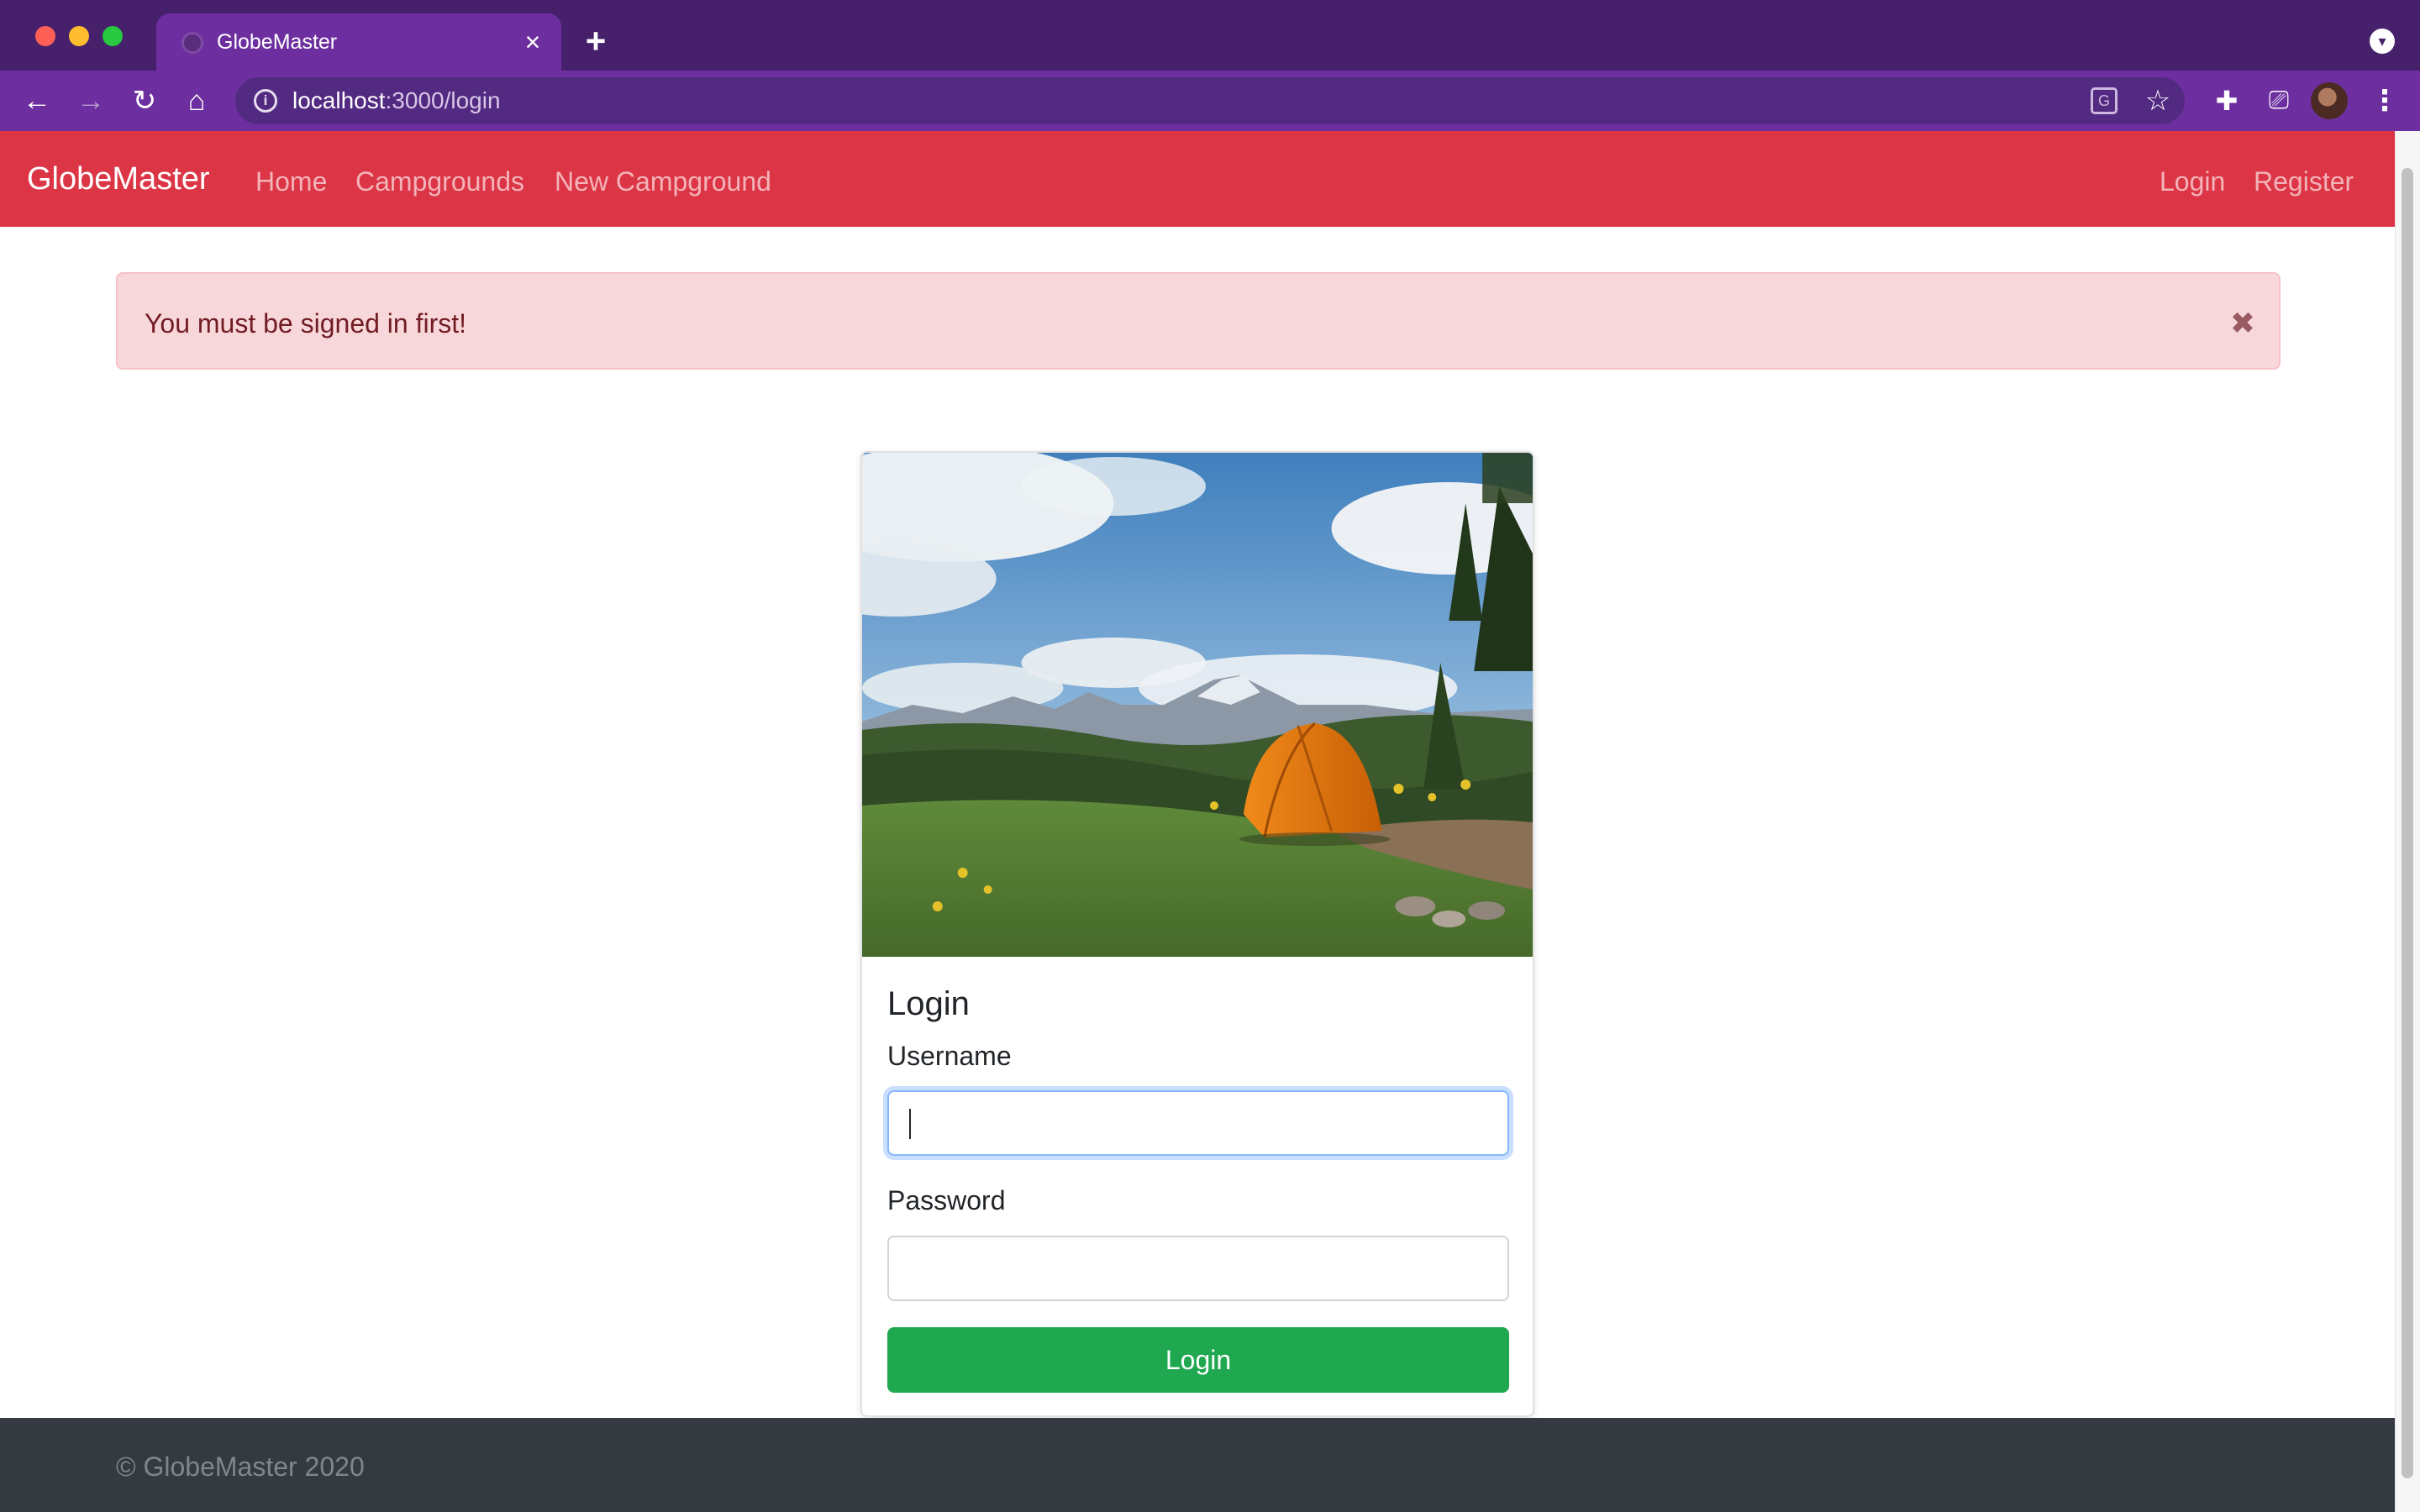 The height and width of the screenshot is (1512, 2420). Describe the element at coordinates (2383, 41) in the screenshot. I see `tab-search-icon: ▾` at that location.